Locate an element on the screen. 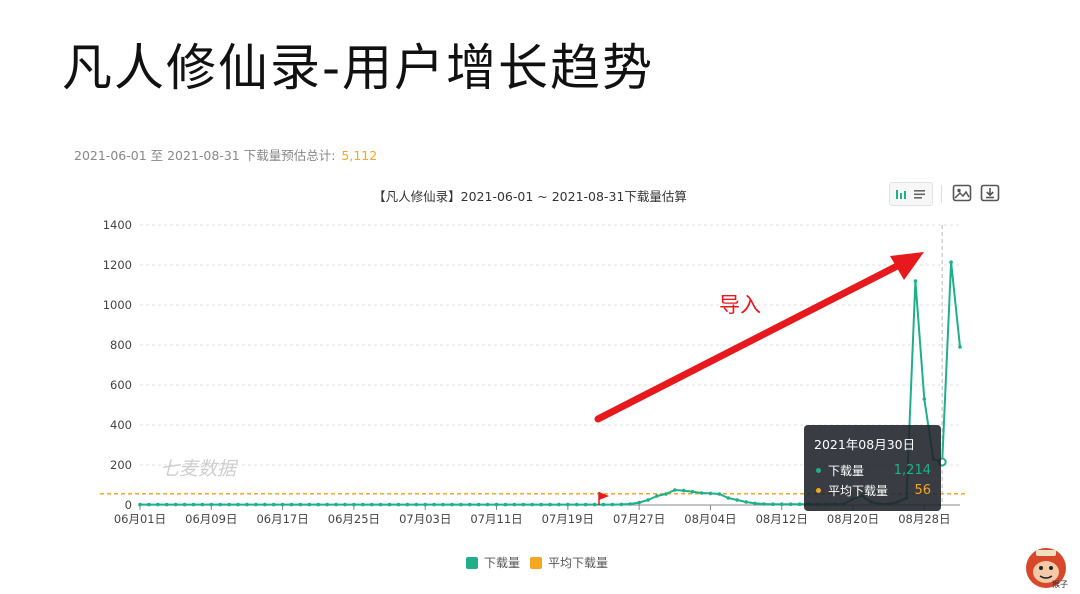  tooltip-row-average: 平均下载量 56 is located at coordinates (872, 491).